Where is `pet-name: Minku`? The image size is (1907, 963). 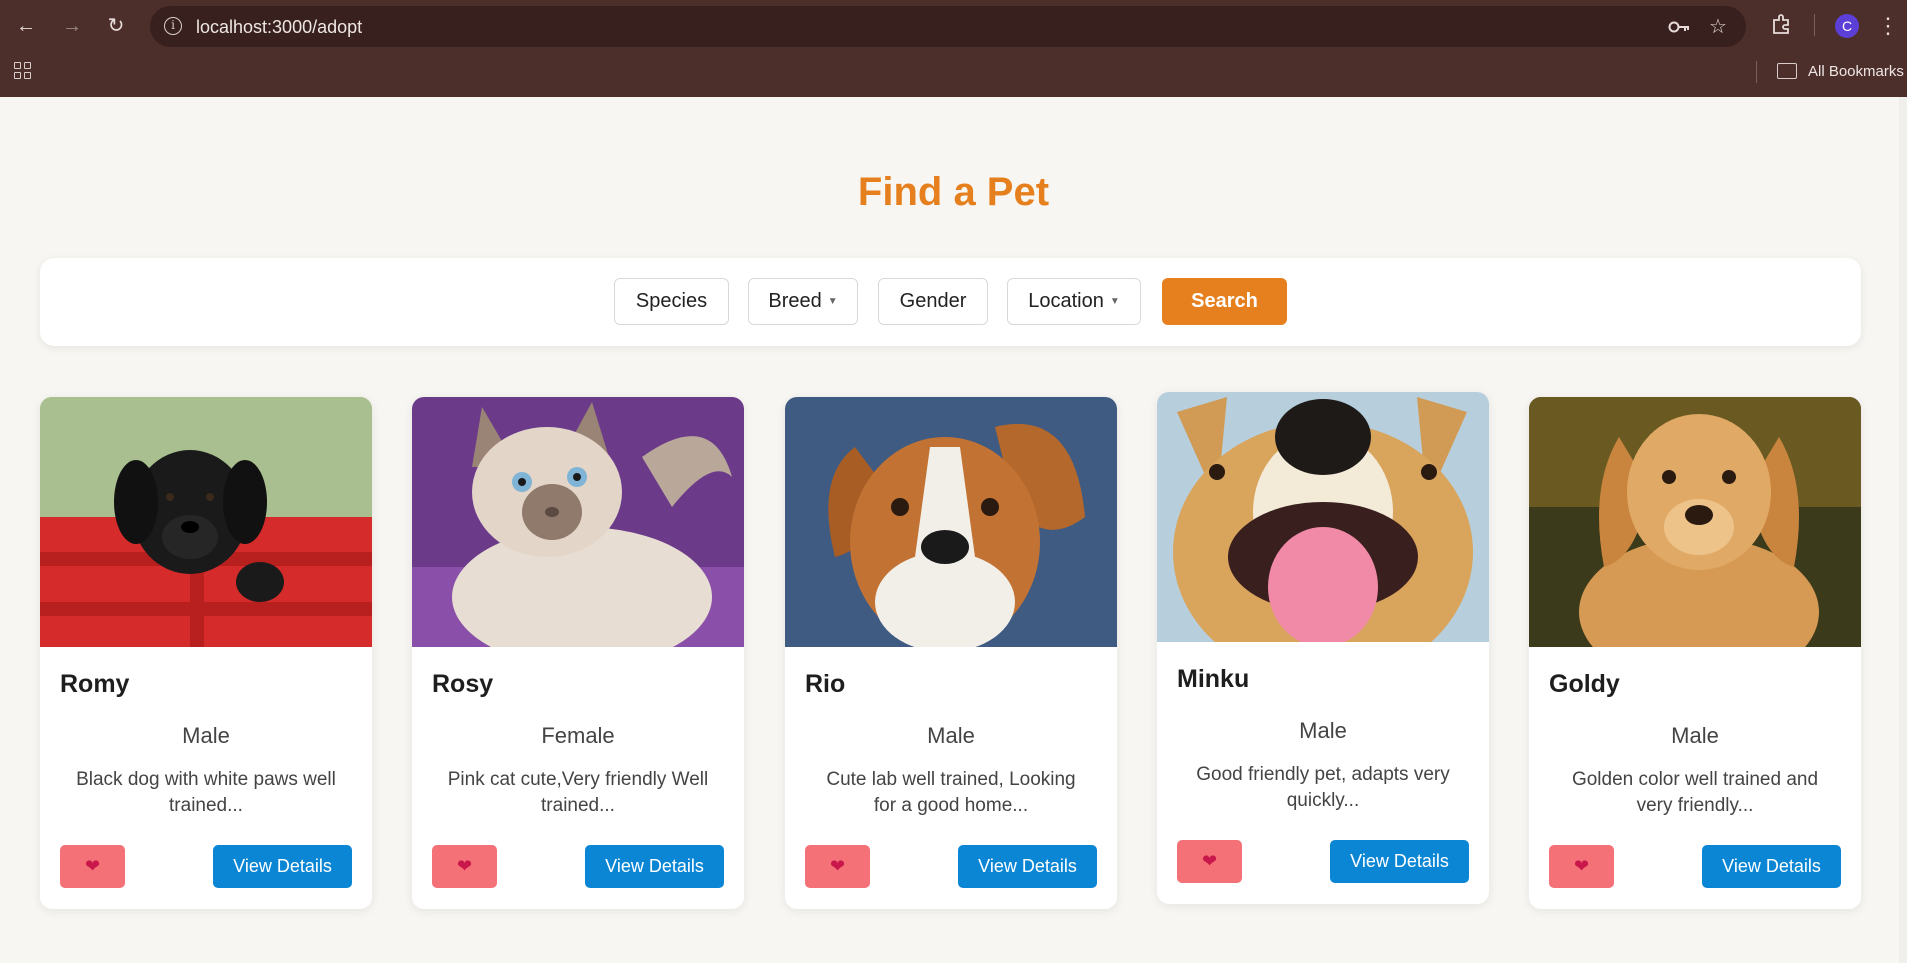 pet-name: Minku is located at coordinates (1213, 679).